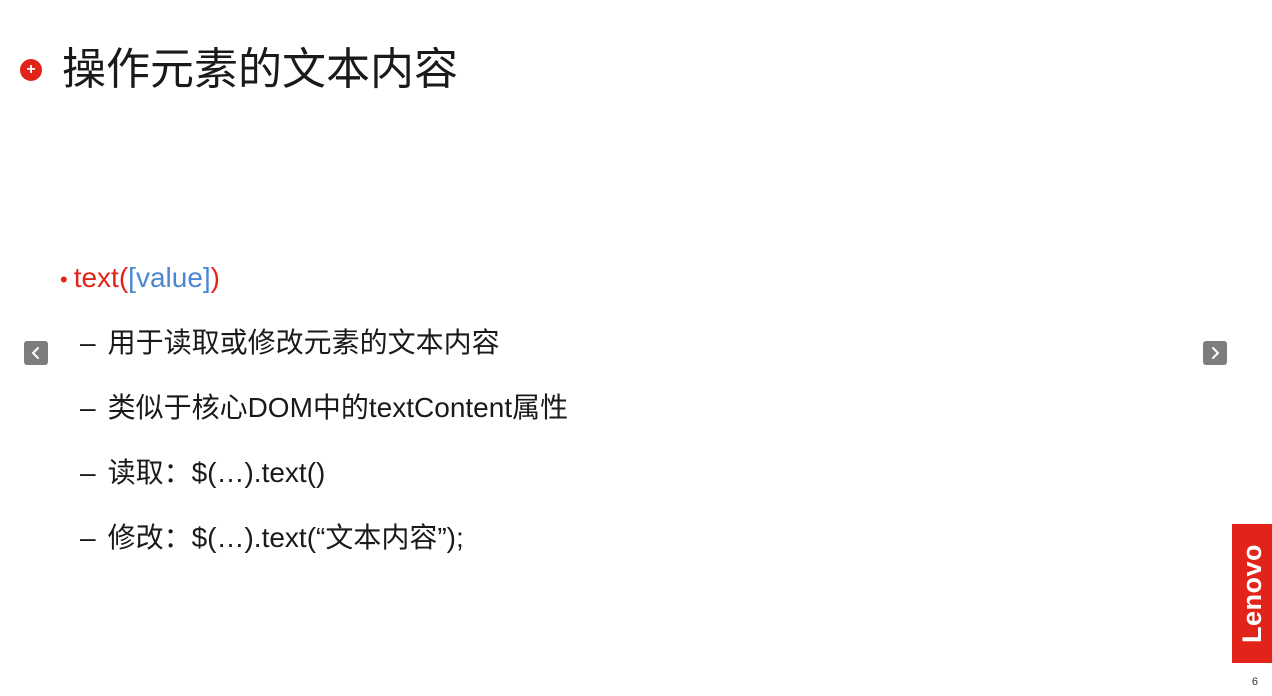  I want to click on next-slide-button, so click(1215, 353).